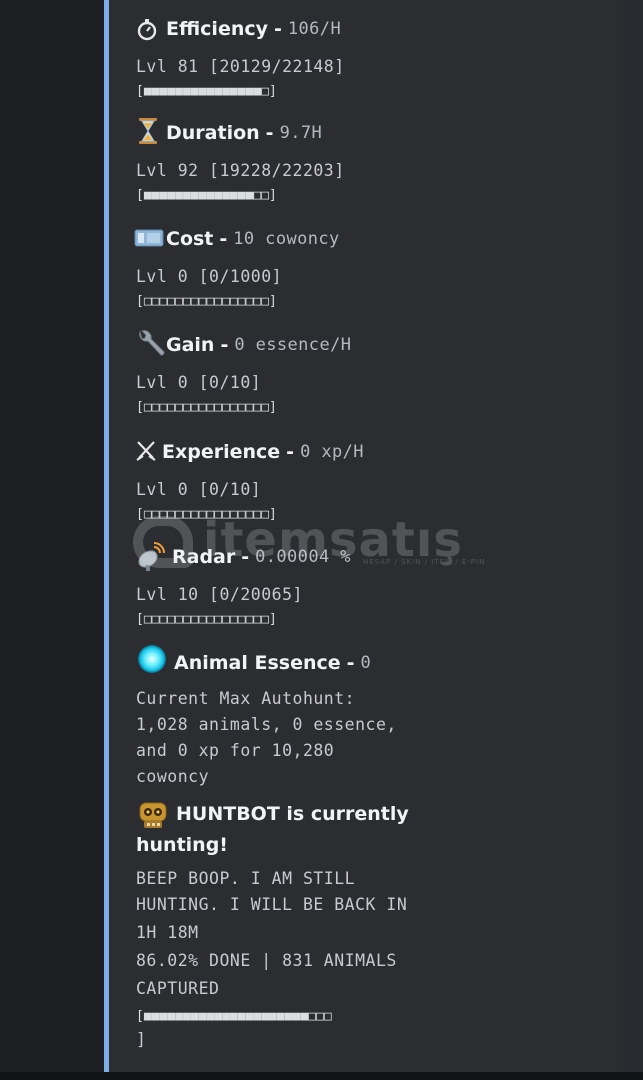 This screenshot has height=1080, width=643. Describe the element at coordinates (303, 557) in the screenshot. I see `section-value: 0.00004 %` at that location.